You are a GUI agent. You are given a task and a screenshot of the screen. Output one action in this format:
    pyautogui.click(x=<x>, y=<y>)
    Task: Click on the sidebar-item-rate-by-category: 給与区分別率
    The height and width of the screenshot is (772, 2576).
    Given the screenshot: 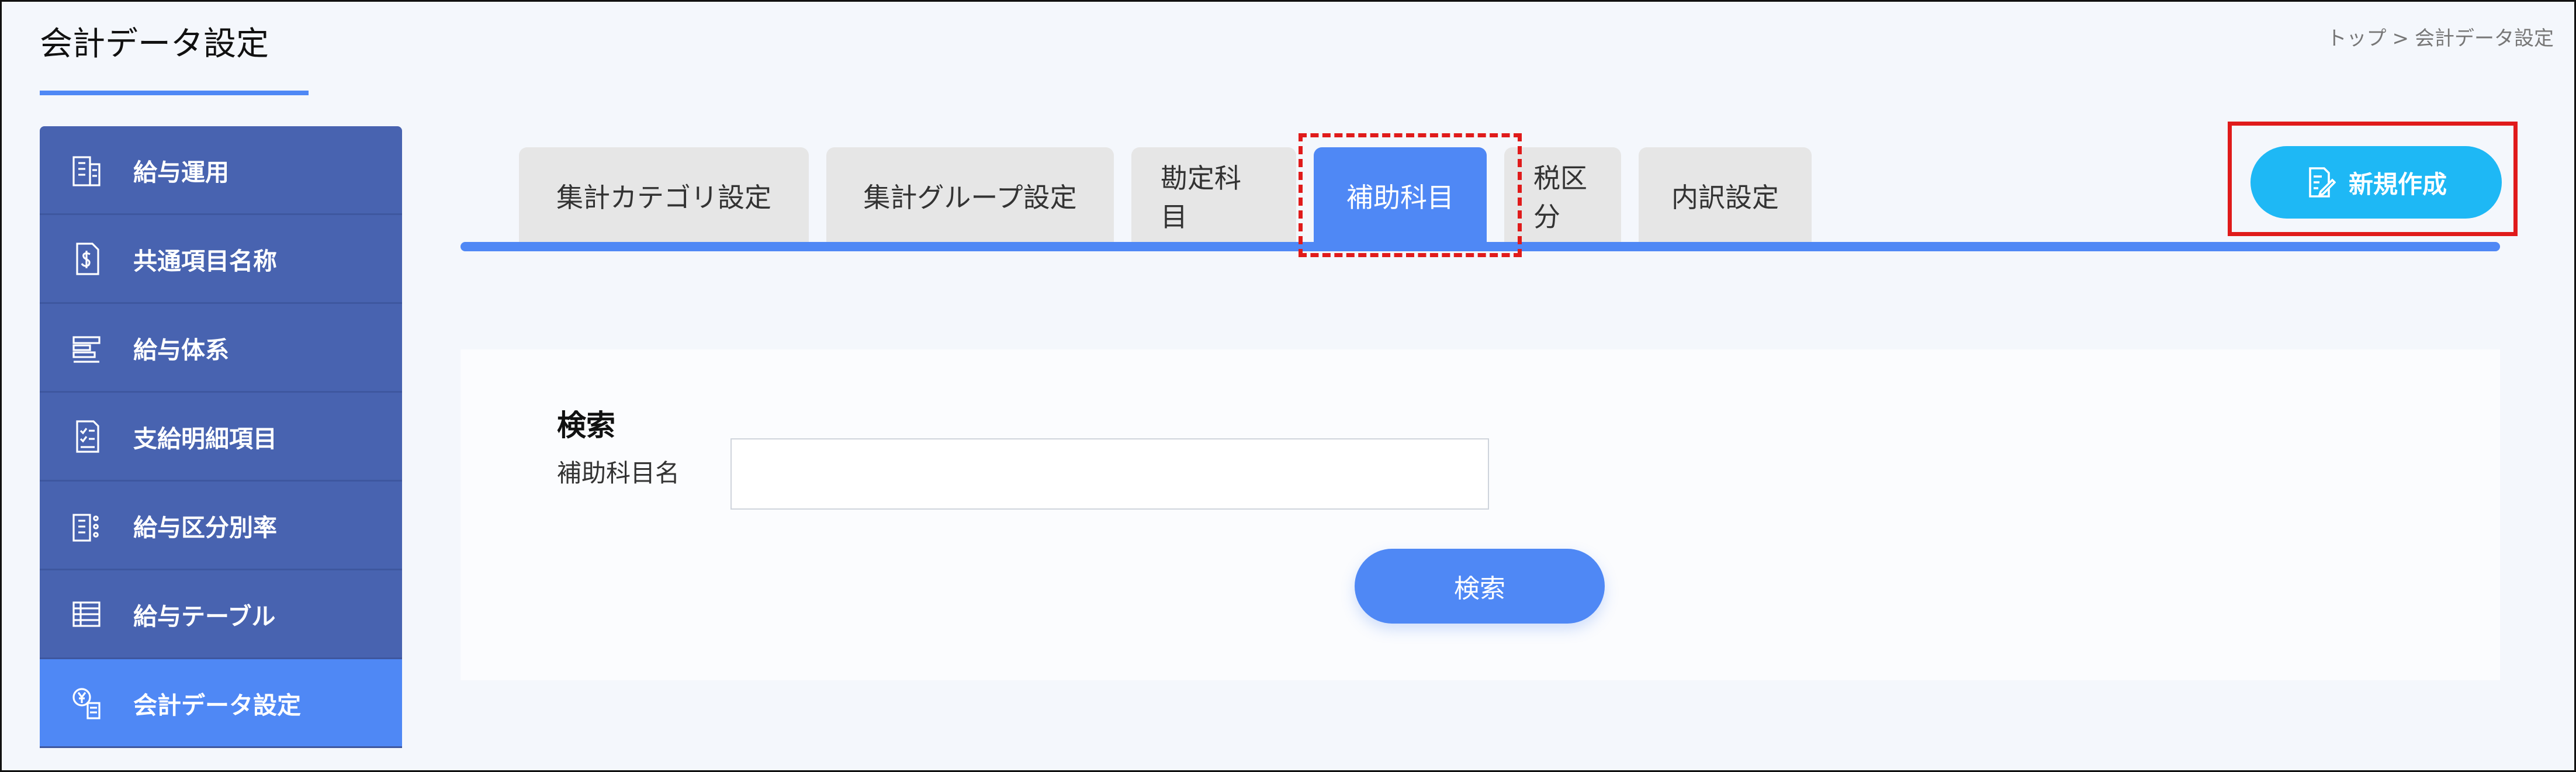 What is the action you would take?
    pyautogui.click(x=221, y=526)
    